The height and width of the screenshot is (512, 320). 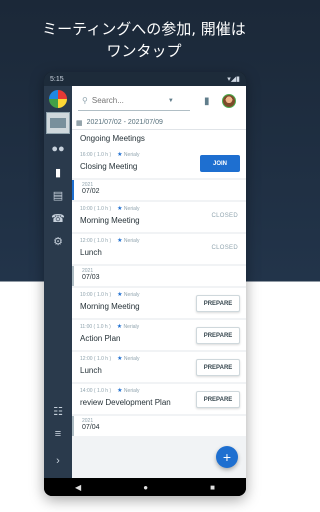 I want to click on meeting-card: 12:00 ( 1.0 h ) ★ Nerialy Lunch CLOSED, so click(x=159, y=249).